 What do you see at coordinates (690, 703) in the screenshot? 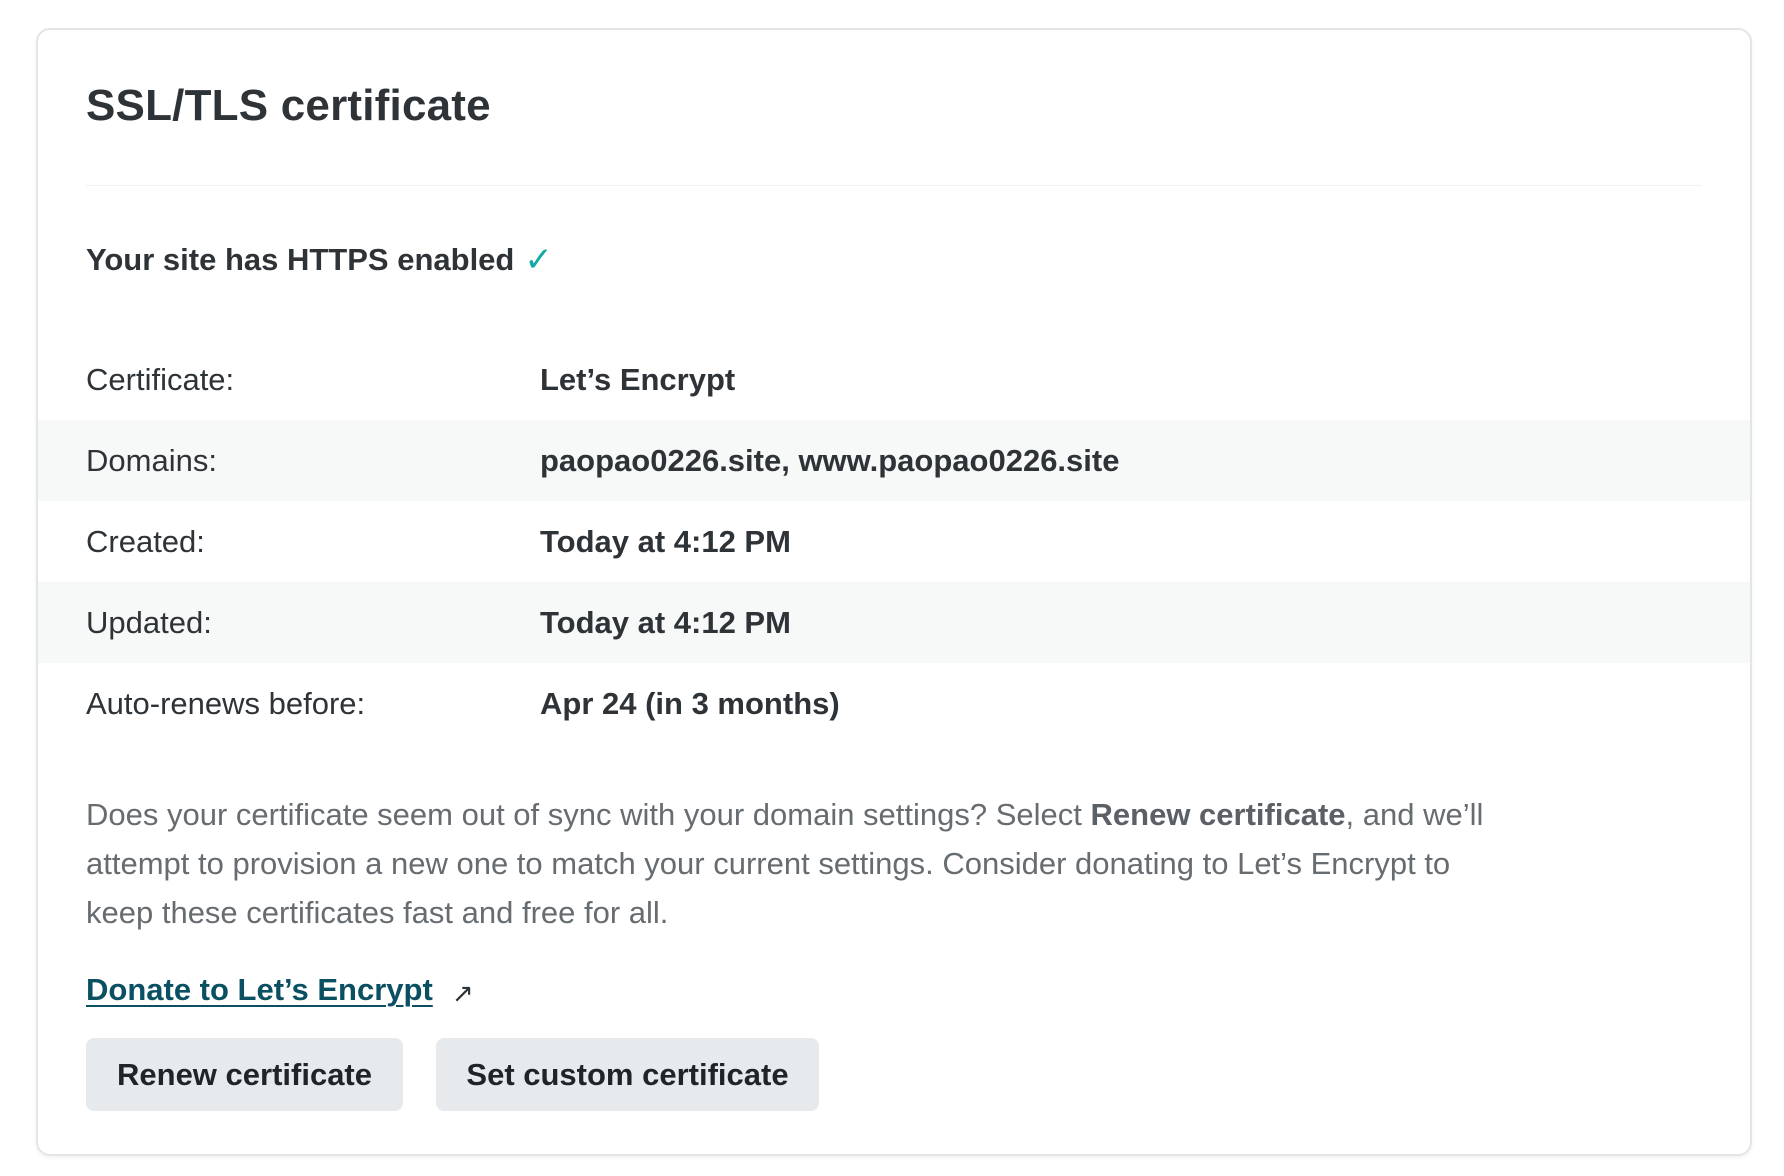
I see `detail-value: Apr 24 (in 3 months)` at bounding box center [690, 703].